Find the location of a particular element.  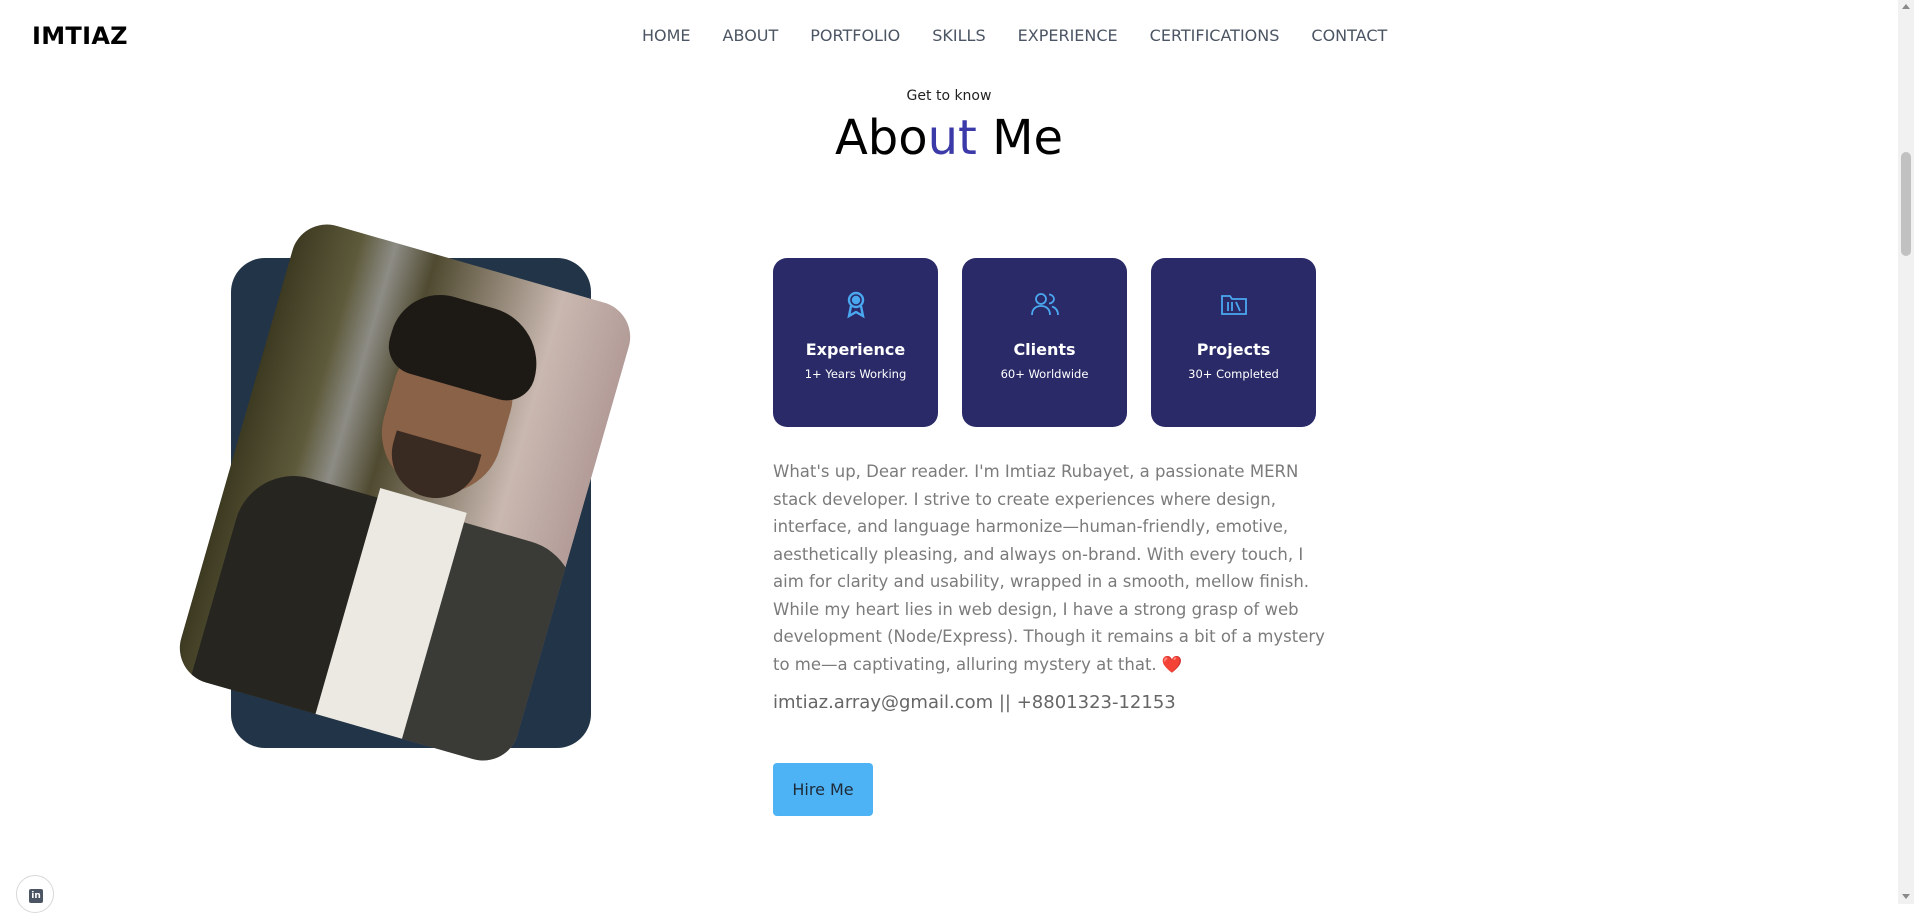

award-icon is located at coordinates (855, 305).